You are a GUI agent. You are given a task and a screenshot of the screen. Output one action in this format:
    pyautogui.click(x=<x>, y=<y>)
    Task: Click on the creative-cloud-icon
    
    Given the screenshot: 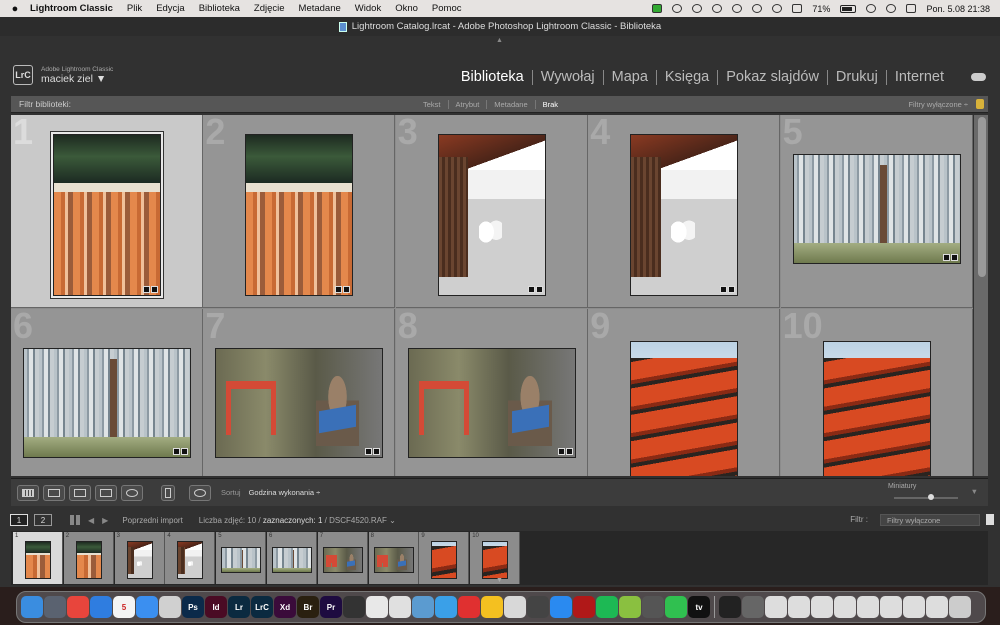 What is the action you would take?
    pyautogui.click(x=697, y=8)
    